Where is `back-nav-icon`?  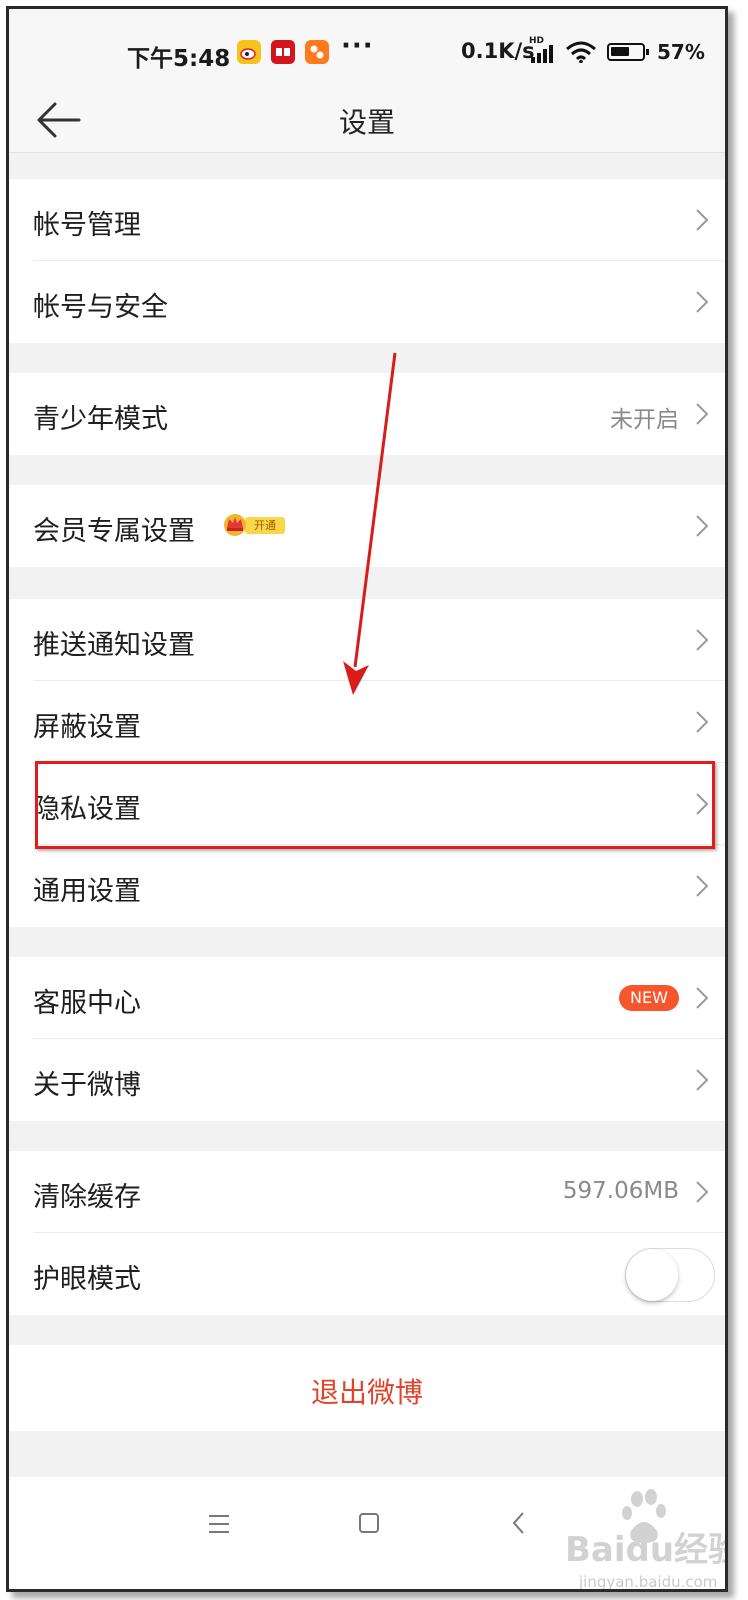 back-nav-icon is located at coordinates (519, 1525).